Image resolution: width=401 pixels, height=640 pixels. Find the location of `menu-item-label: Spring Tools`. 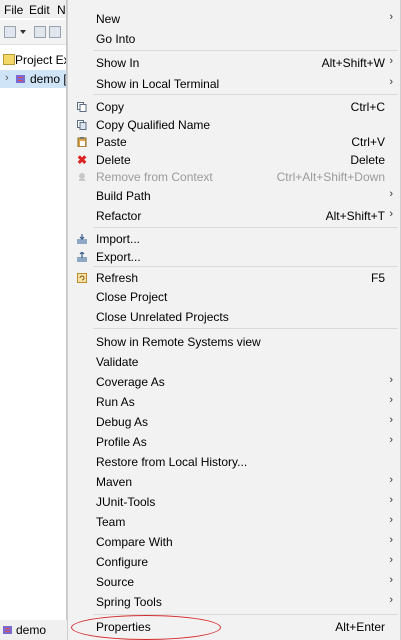

menu-item-label: Spring Tools is located at coordinates (129, 602).